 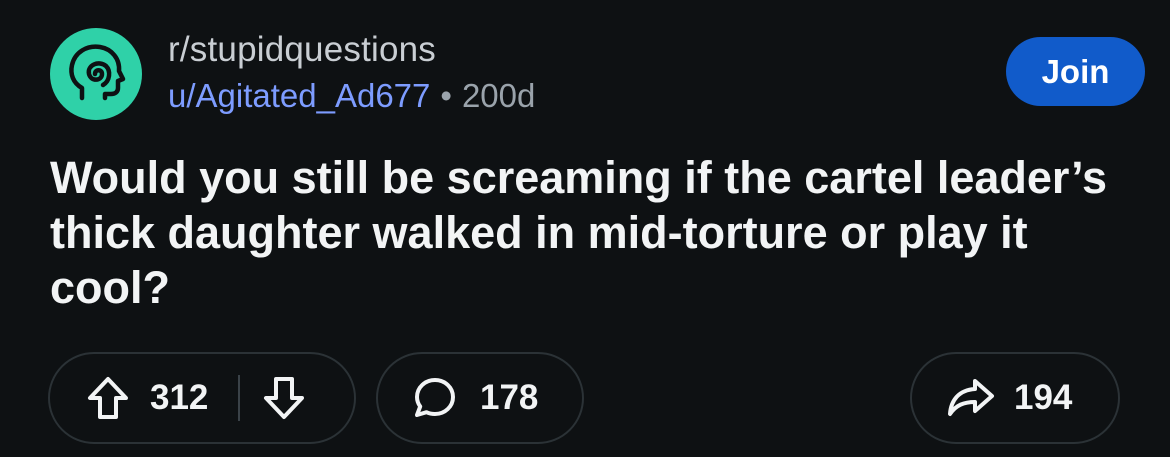 I want to click on post-meta: u/Agitated_Ad677 • 200d, so click(x=351, y=96).